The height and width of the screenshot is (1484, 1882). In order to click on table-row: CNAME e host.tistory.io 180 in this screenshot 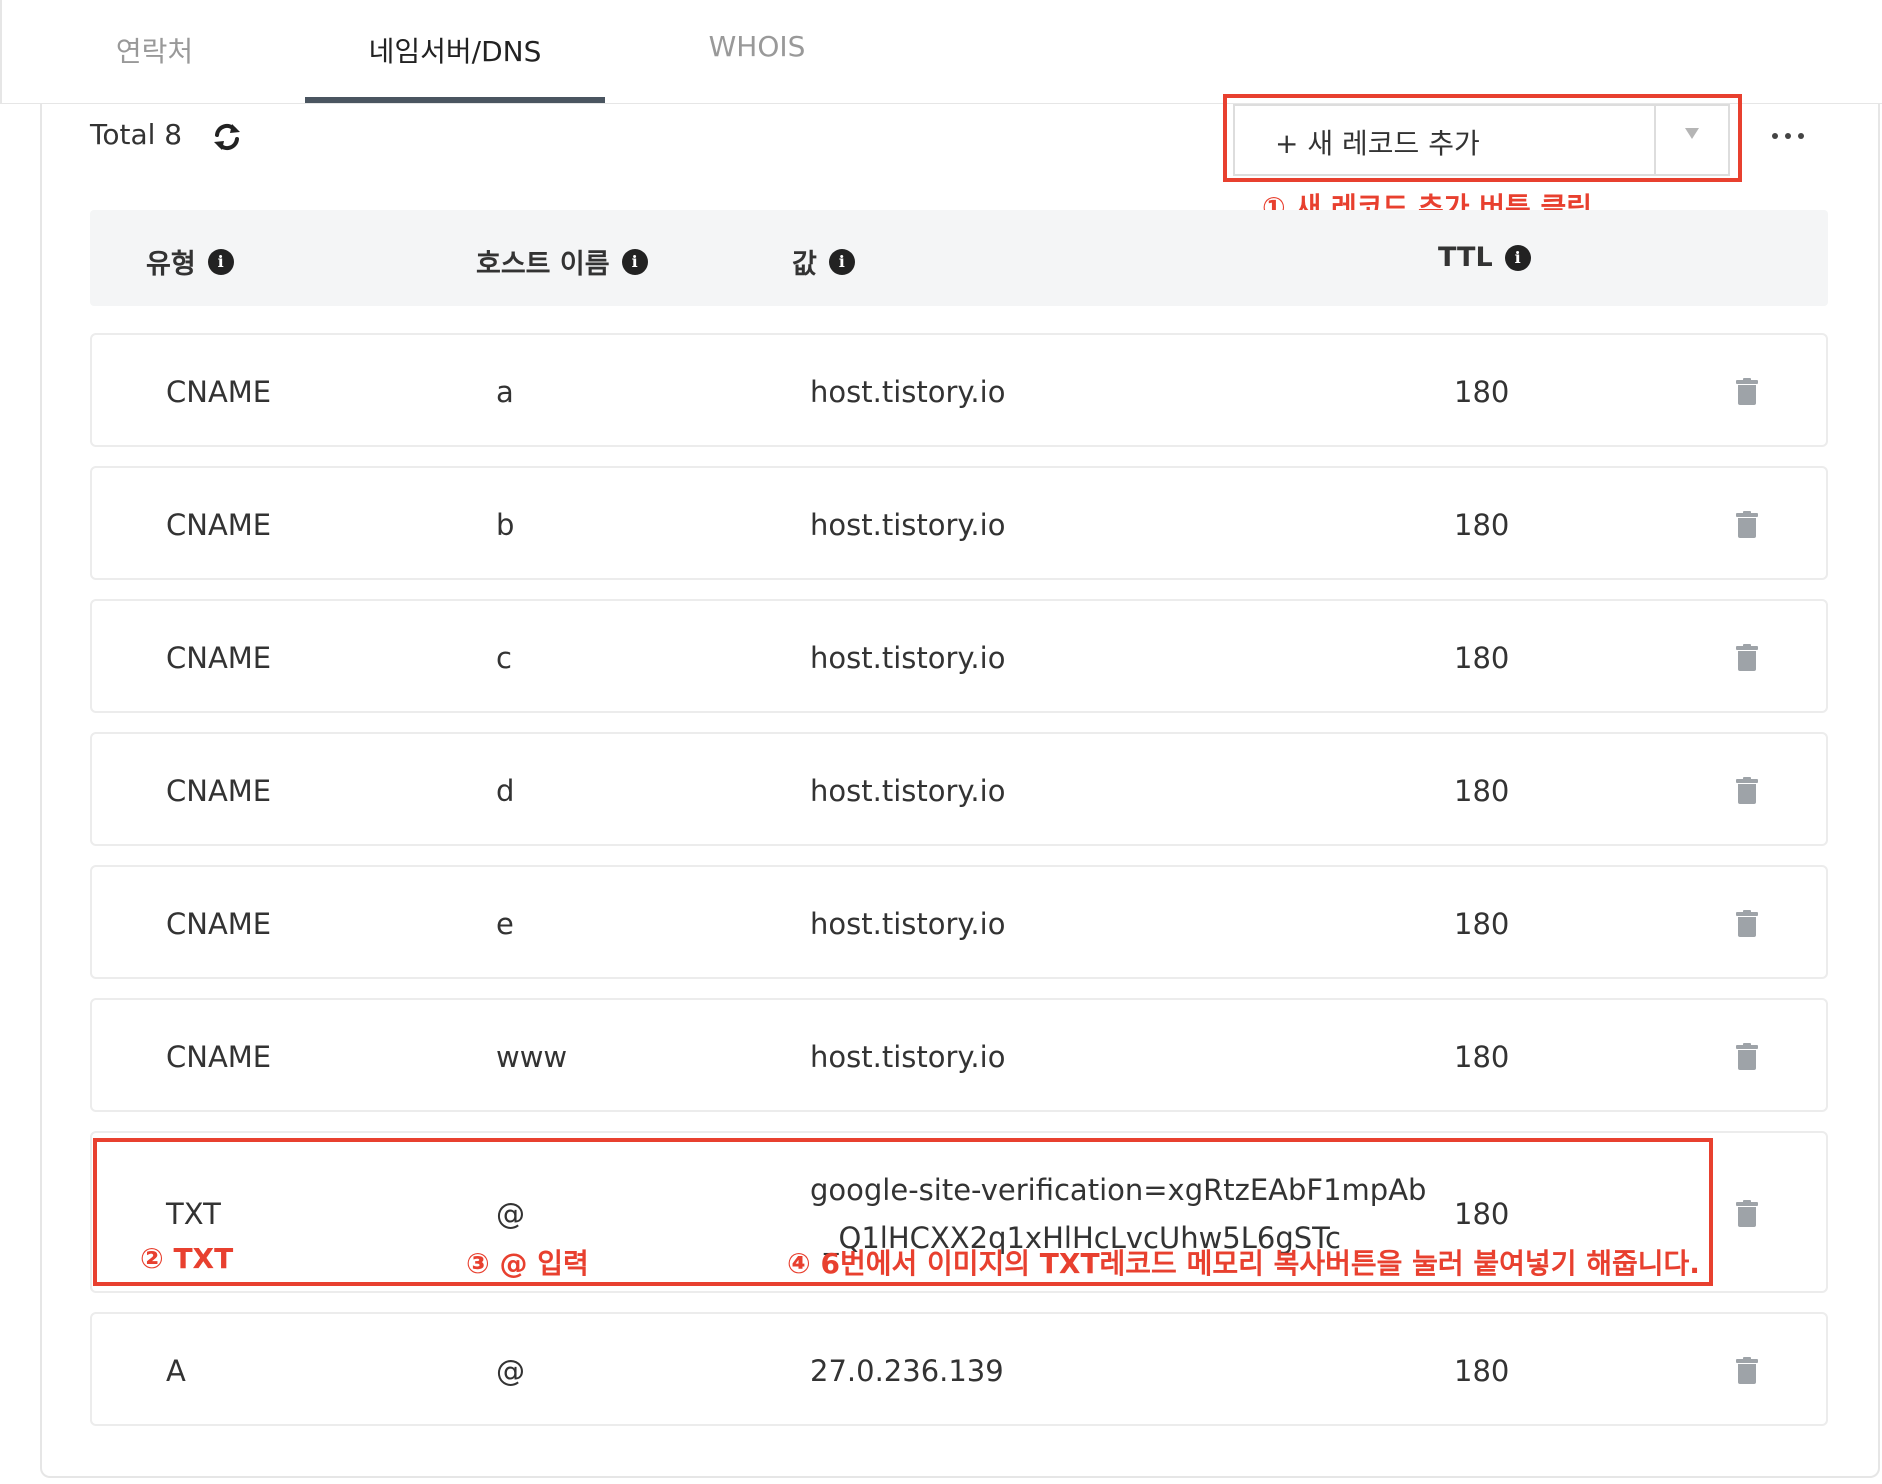, I will do `click(959, 922)`.